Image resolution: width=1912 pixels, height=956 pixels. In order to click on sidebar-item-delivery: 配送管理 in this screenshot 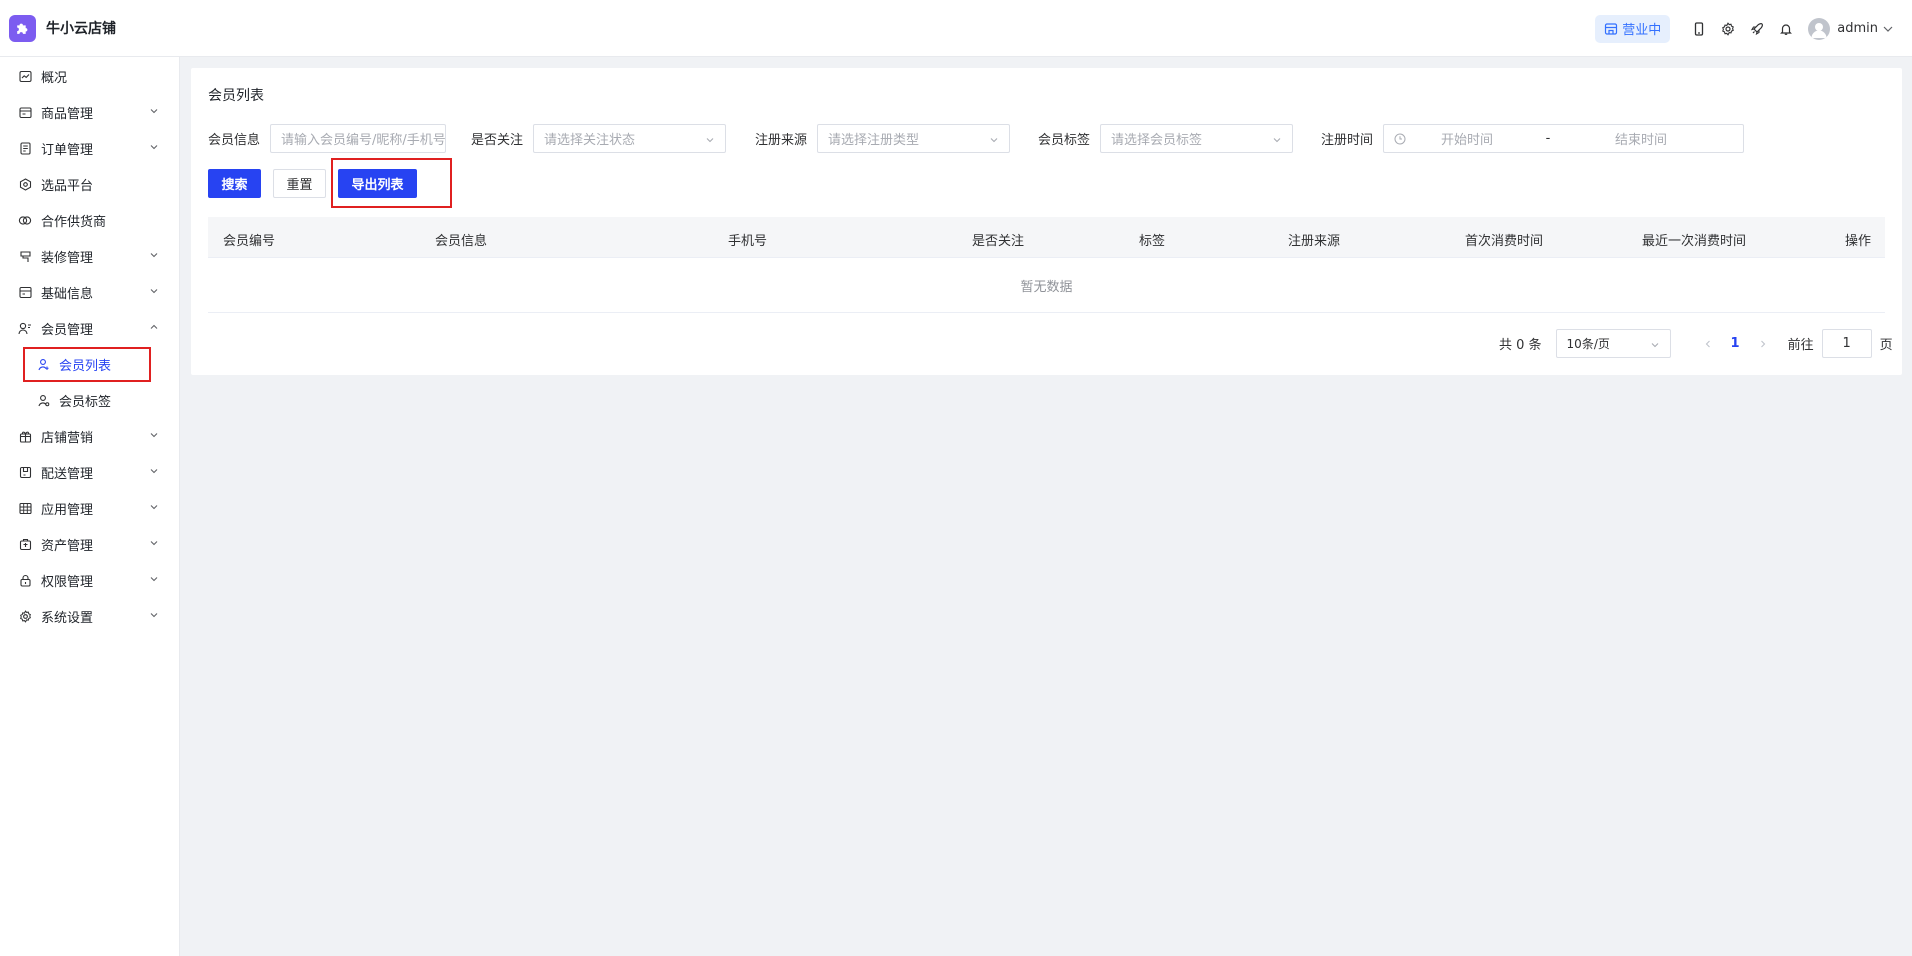, I will do `click(89, 472)`.